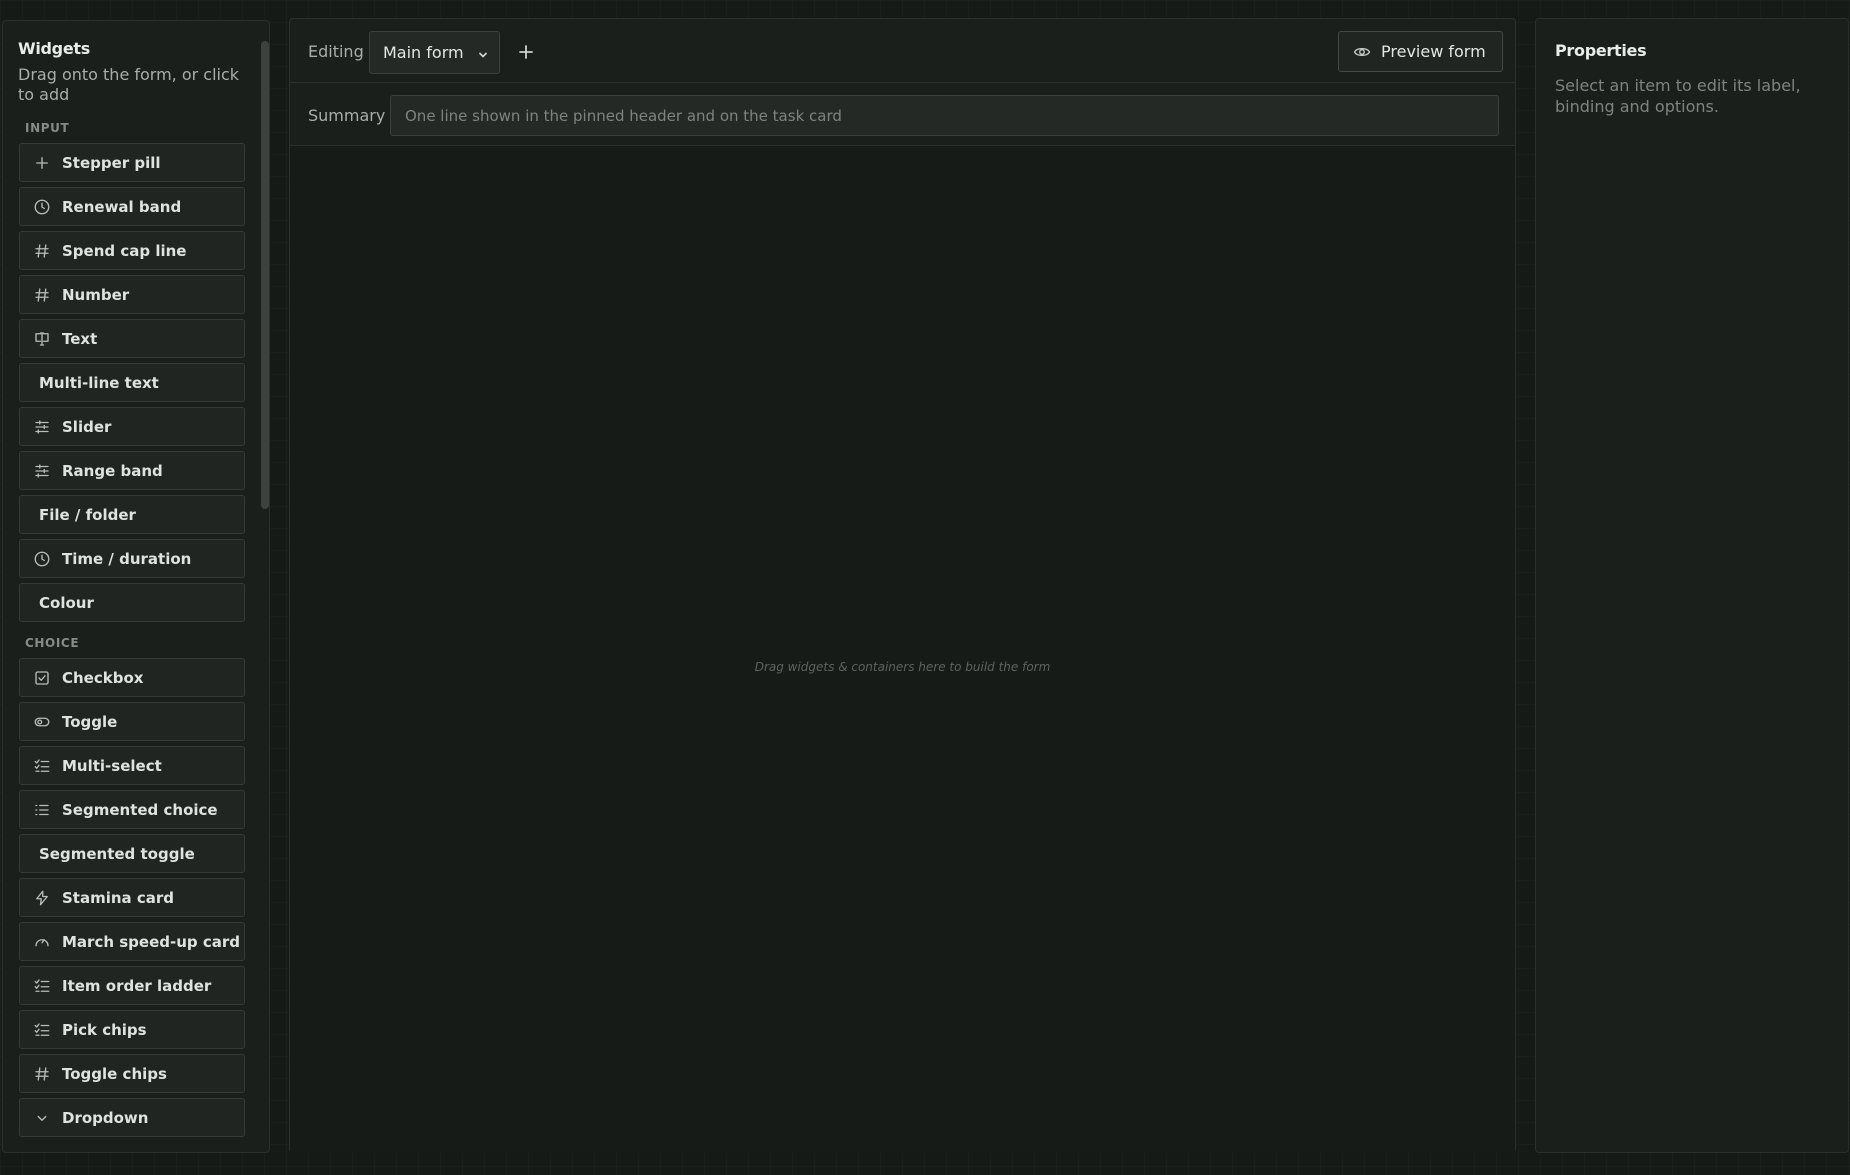  What do you see at coordinates (118, 897) in the screenshot?
I see `widget-item-label: Stamina card` at bounding box center [118, 897].